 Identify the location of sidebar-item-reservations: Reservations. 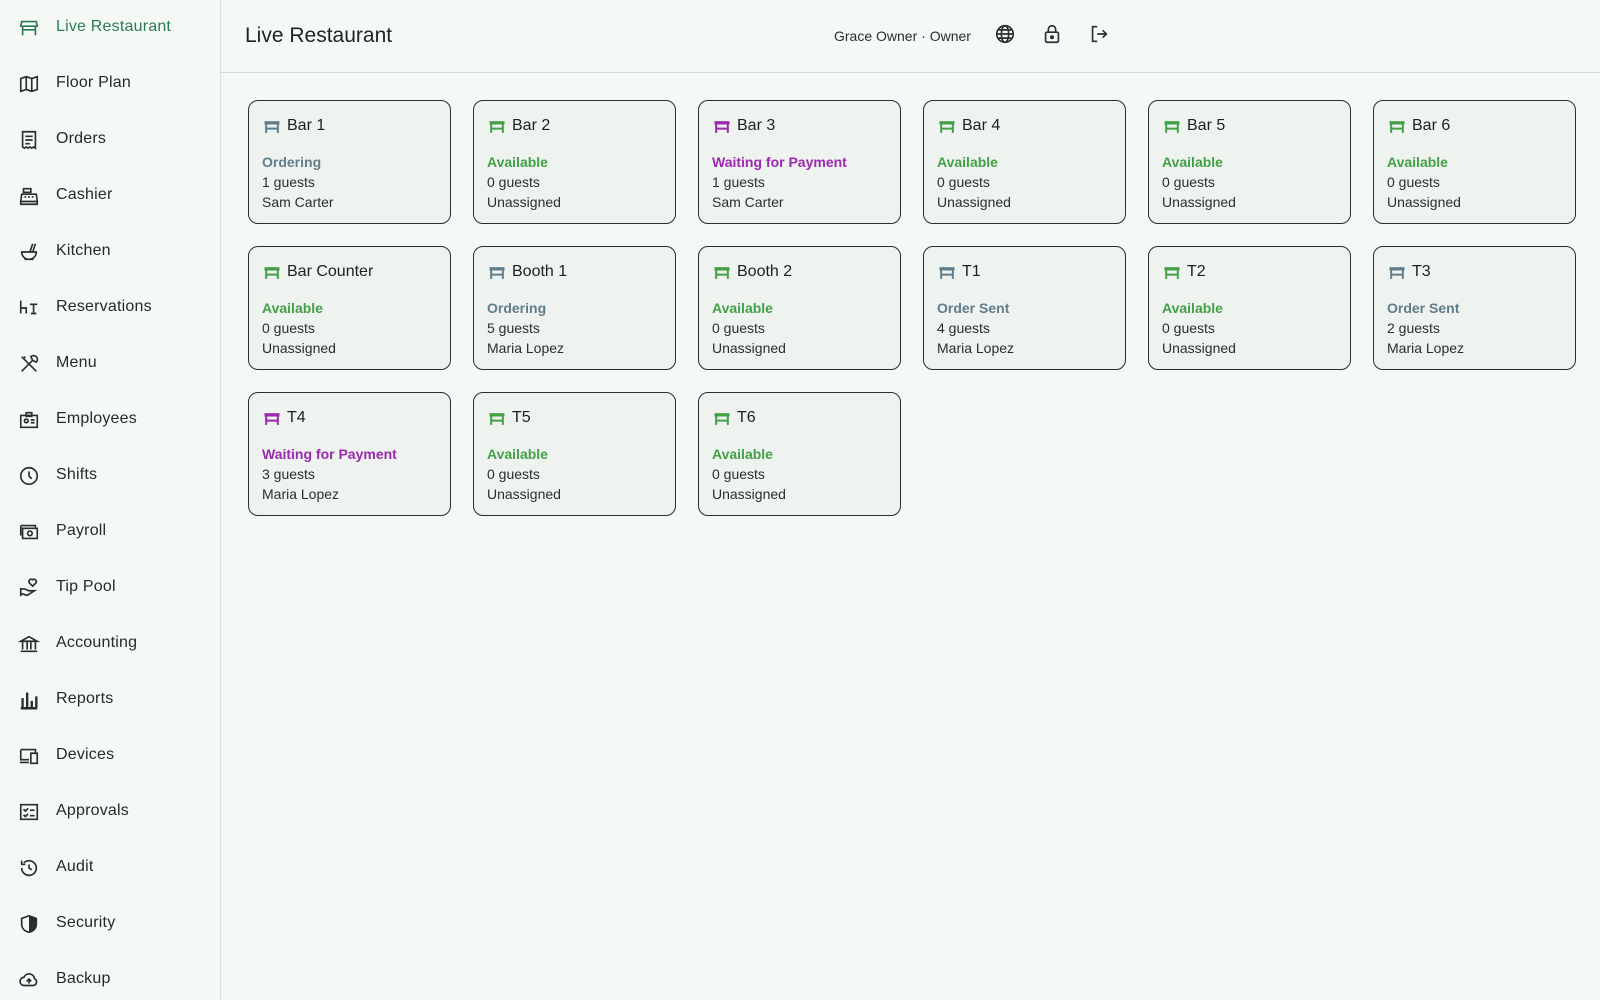
(110, 308).